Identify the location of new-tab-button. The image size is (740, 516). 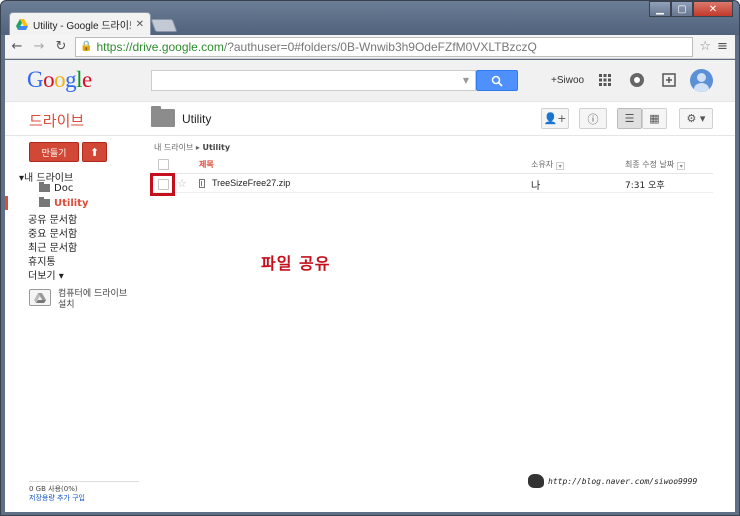
(164, 25).